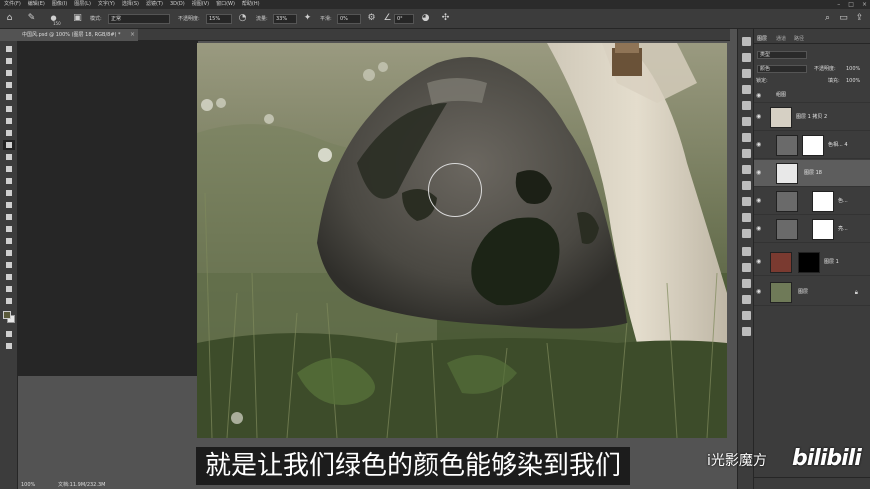 The height and width of the screenshot is (489, 870). Describe the element at coordinates (425, 18) in the screenshot. I see `pressure-size-icon: ◕` at that location.